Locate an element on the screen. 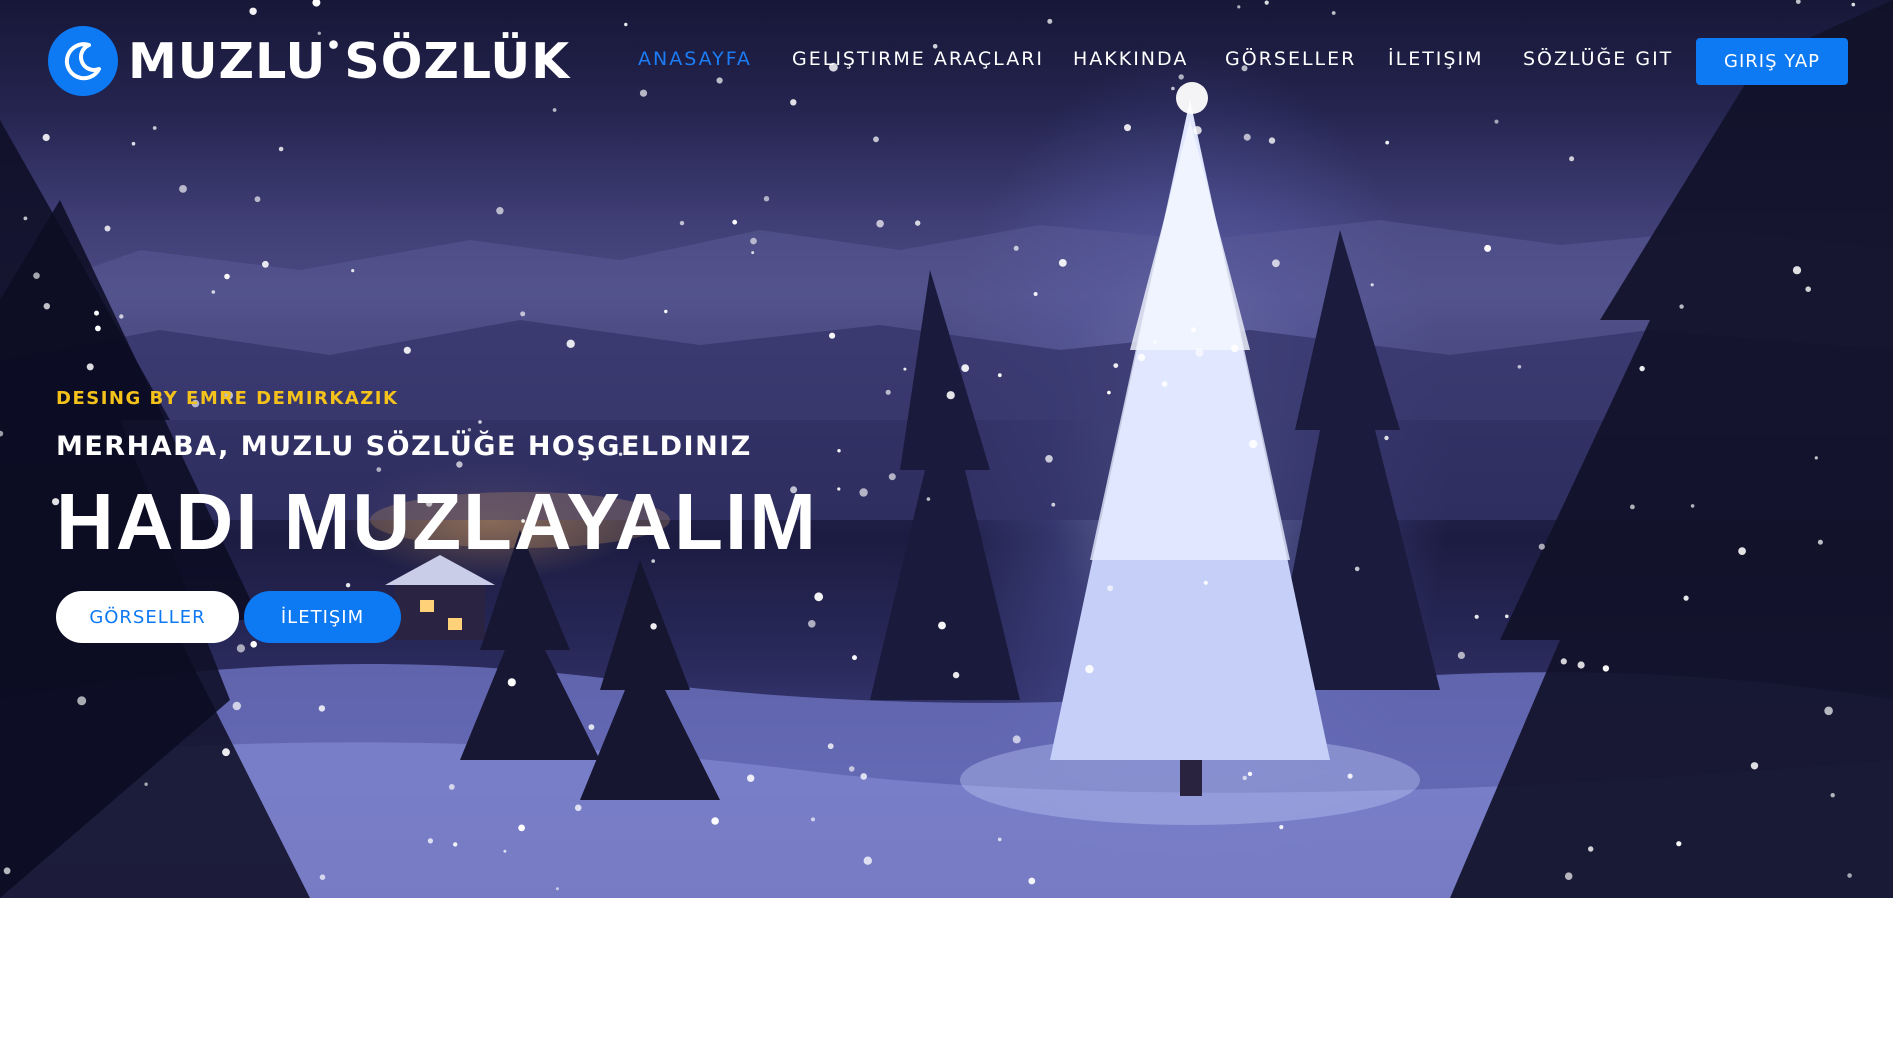  login-button: GIRIŞ YAP is located at coordinates (1772, 61).